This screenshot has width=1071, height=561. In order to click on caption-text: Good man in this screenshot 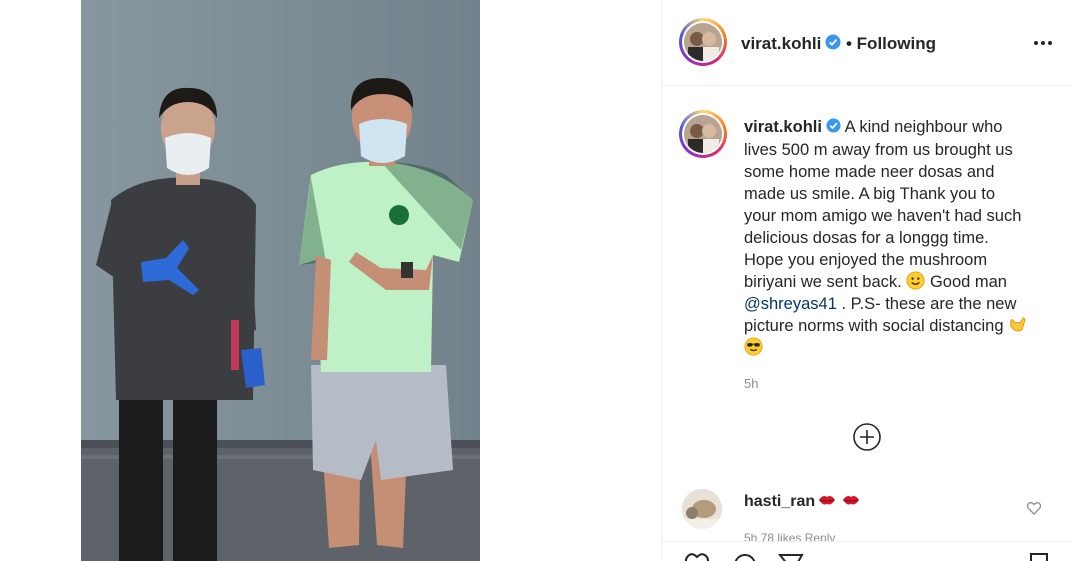, I will do `click(968, 281)`.